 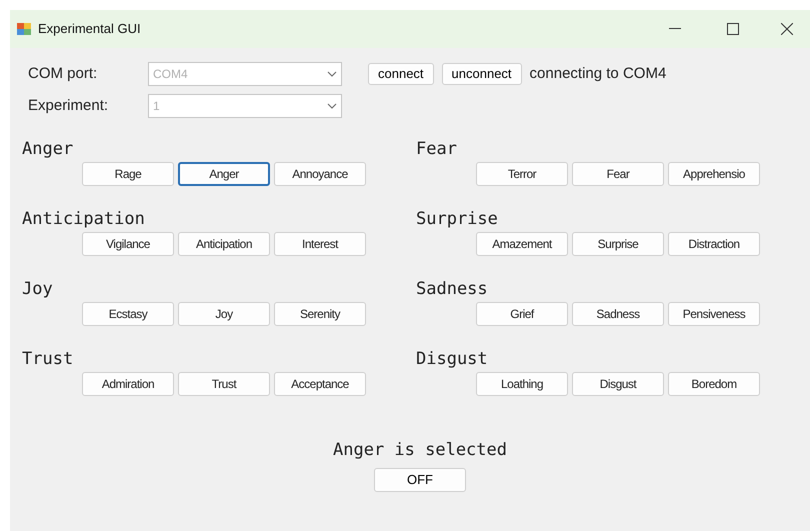 I want to click on emotion-button: Interest, so click(x=320, y=244).